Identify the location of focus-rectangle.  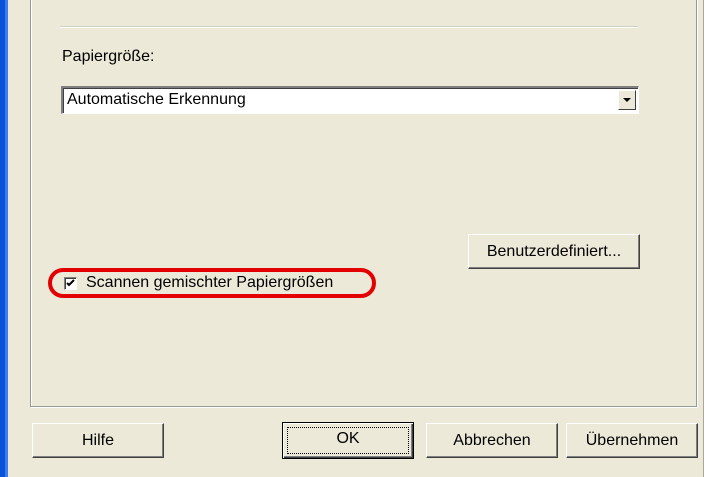
(348, 440).